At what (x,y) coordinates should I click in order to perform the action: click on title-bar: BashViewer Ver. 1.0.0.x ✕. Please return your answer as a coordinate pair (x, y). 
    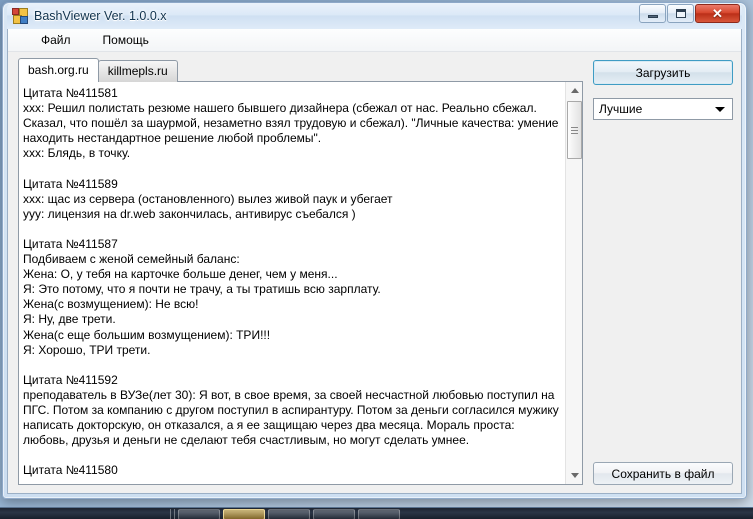
    Looking at the image, I should click on (374, 16).